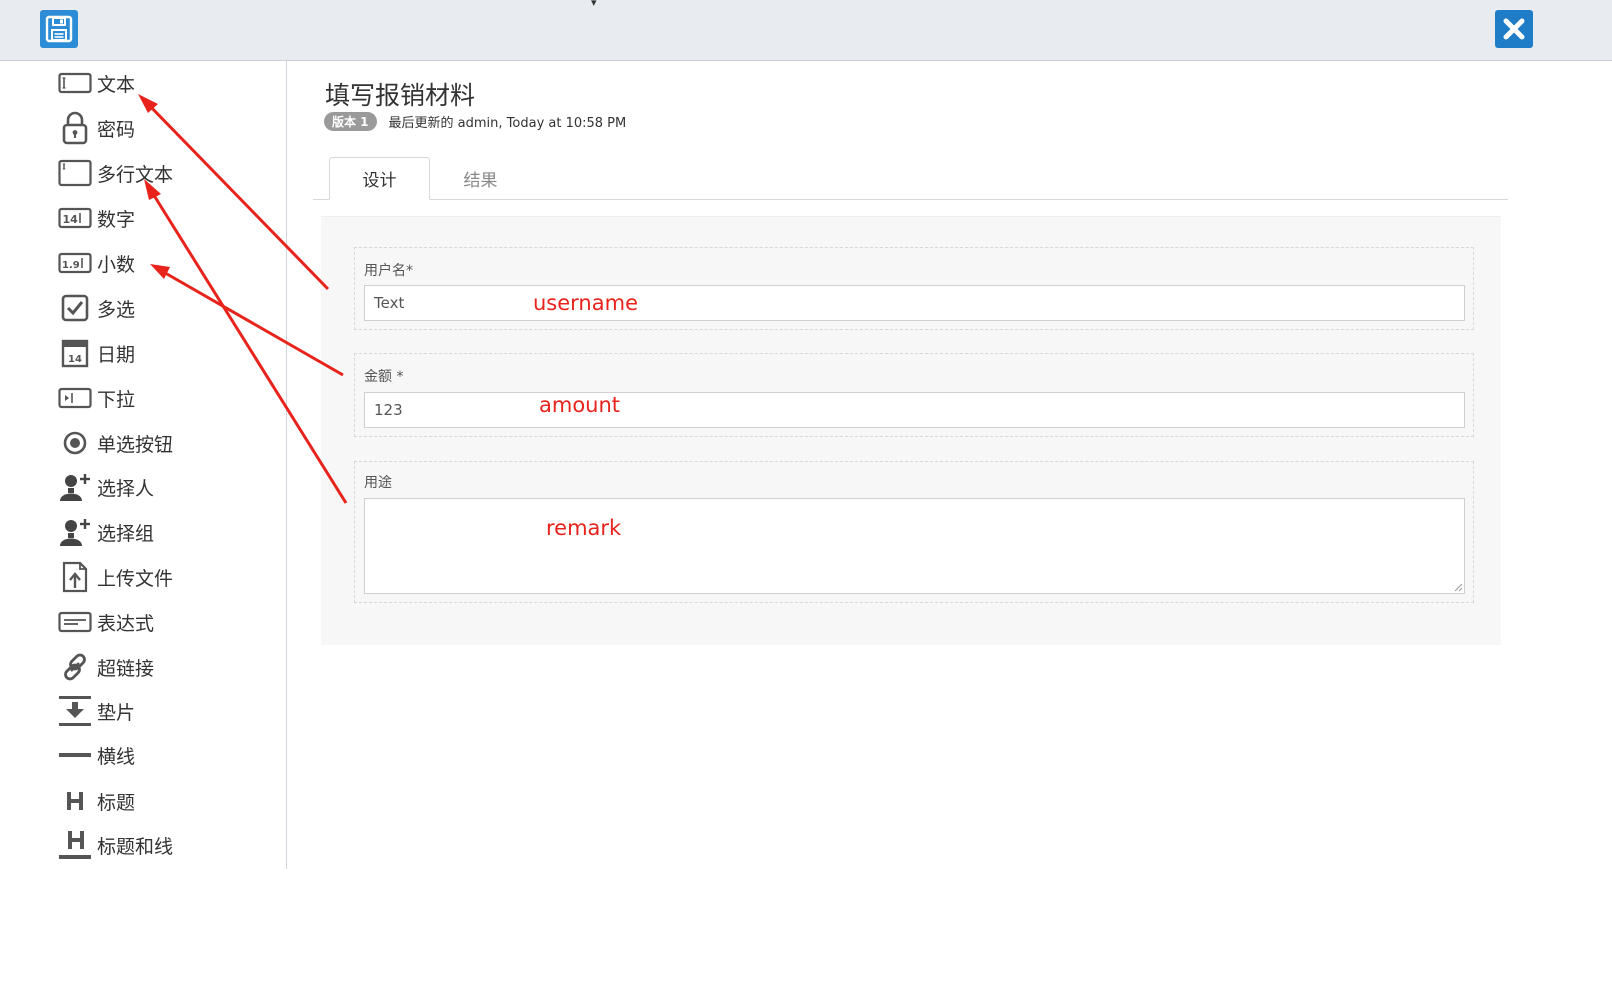 The width and height of the screenshot is (1612, 989). I want to click on sidebar-item-label: 上传文件, so click(135, 578).